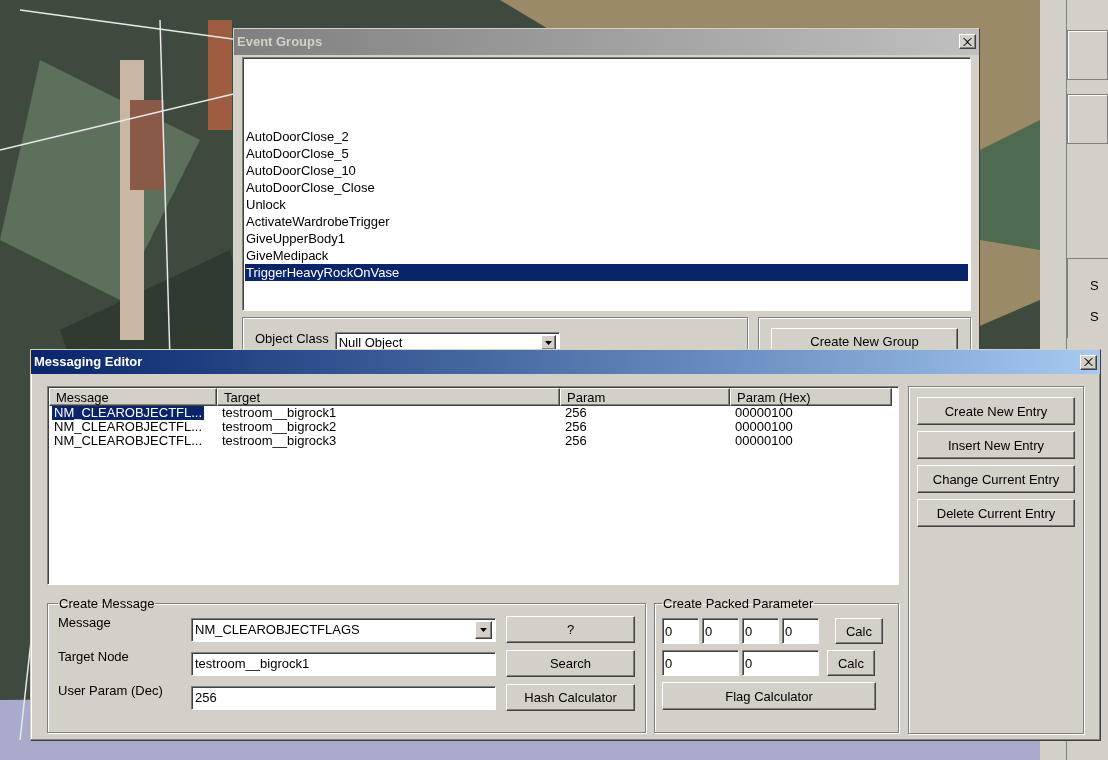 This screenshot has width=1108, height=760. What do you see at coordinates (133, 397) in the screenshot?
I see `column-header: Message` at bounding box center [133, 397].